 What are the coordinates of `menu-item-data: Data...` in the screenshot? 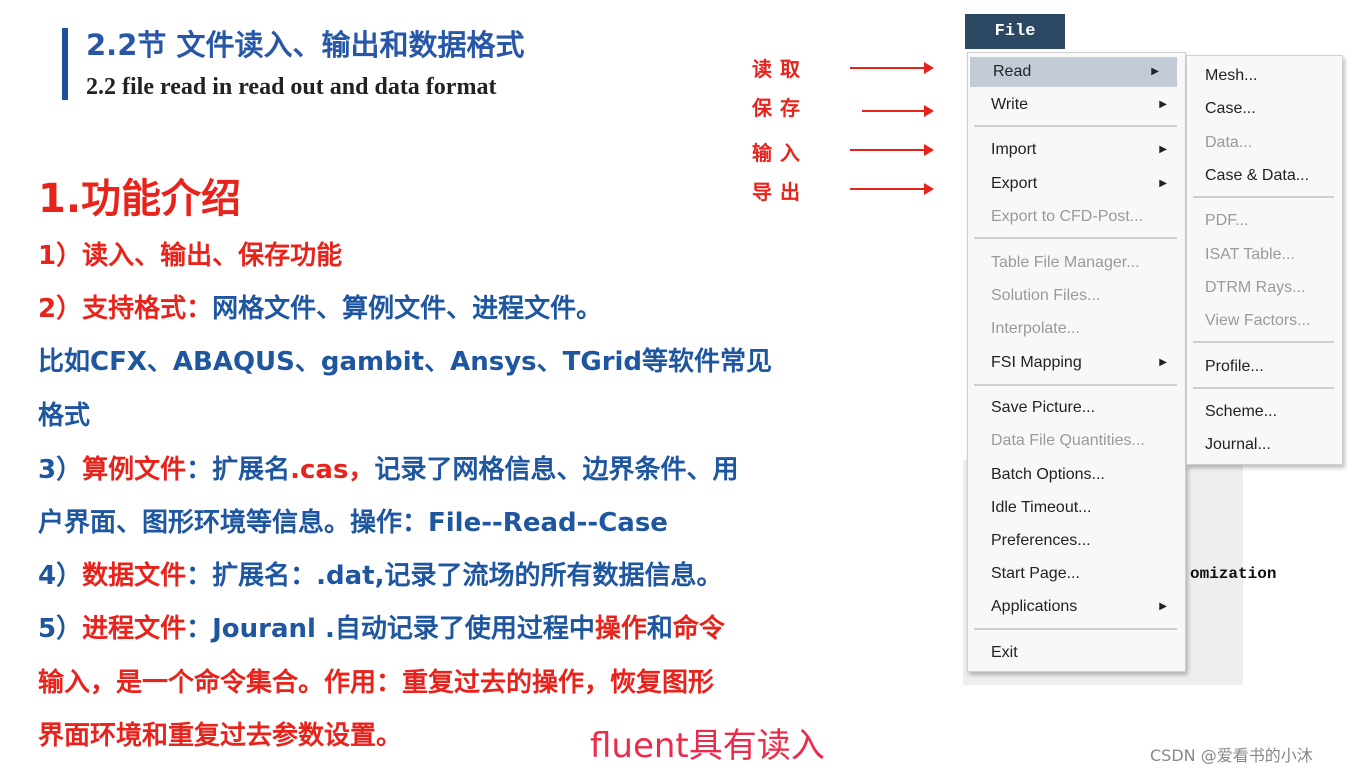 It's located at (1264, 143).